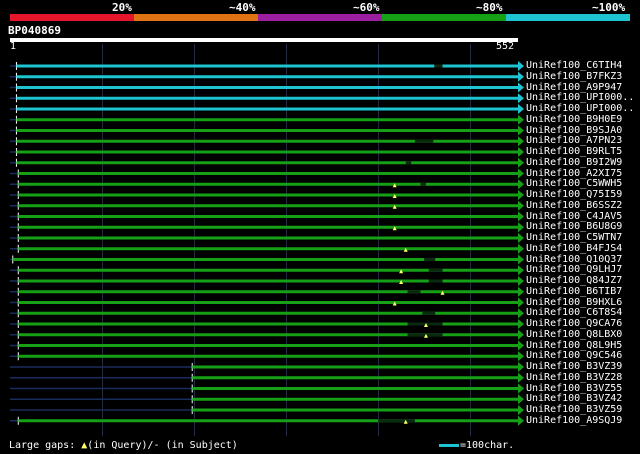 Image resolution: width=640 pixels, height=454 pixels. What do you see at coordinates (574, 238) in the screenshot?
I see `hit-label: UniRef100_C5WTN7` at bounding box center [574, 238].